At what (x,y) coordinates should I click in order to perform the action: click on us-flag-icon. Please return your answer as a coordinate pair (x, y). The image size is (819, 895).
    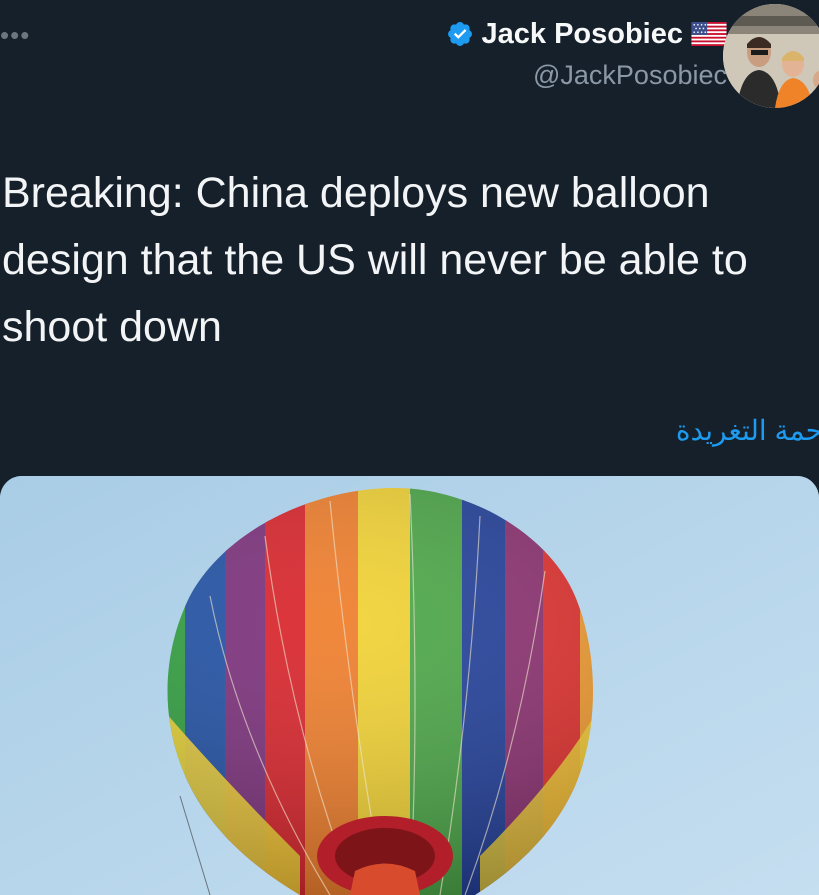
    Looking at the image, I should click on (709, 34).